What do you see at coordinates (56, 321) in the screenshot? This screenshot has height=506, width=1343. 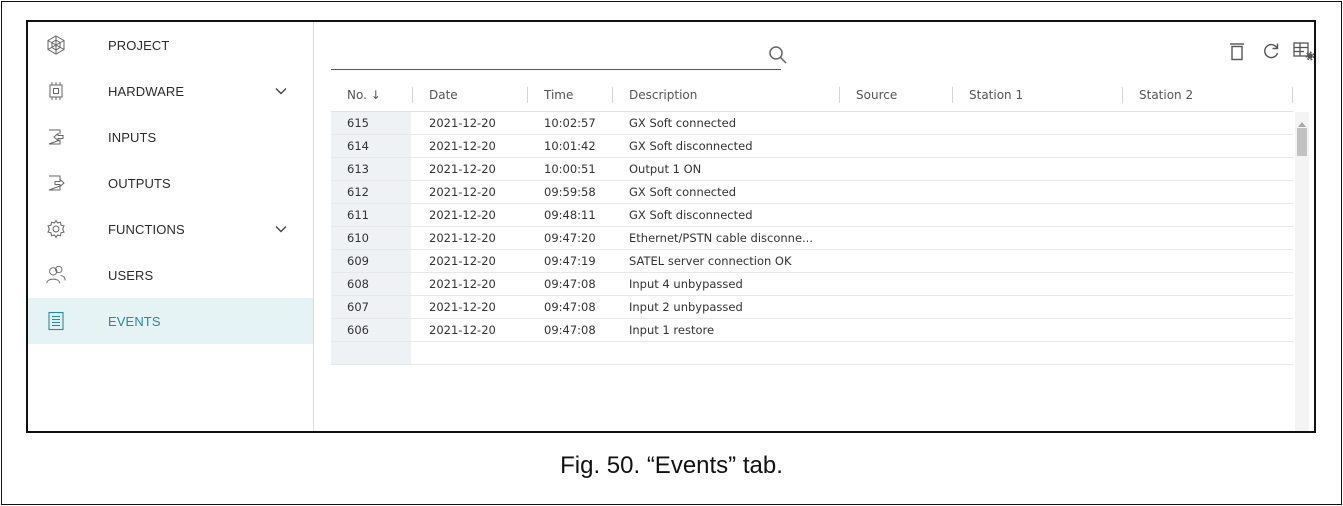 I see `events-icon` at bounding box center [56, 321].